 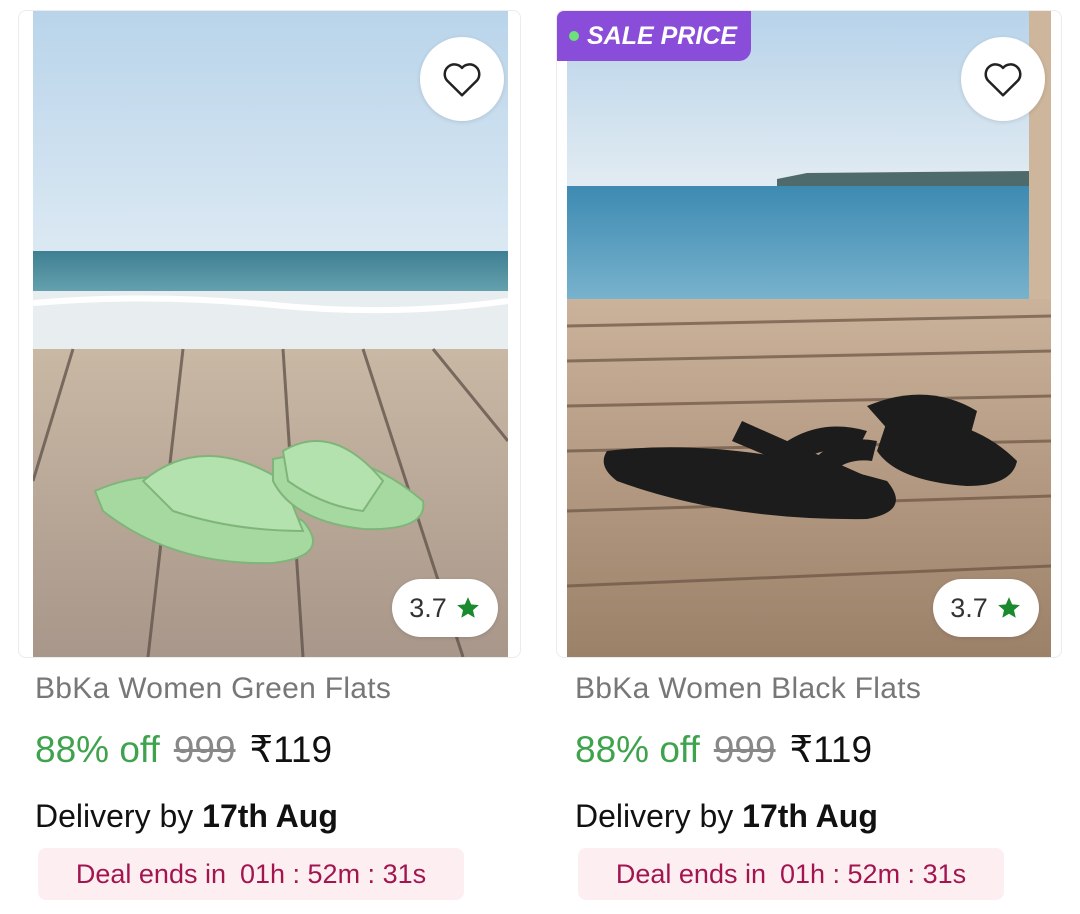 What do you see at coordinates (574, 36) in the screenshot?
I see `dot-icon` at bounding box center [574, 36].